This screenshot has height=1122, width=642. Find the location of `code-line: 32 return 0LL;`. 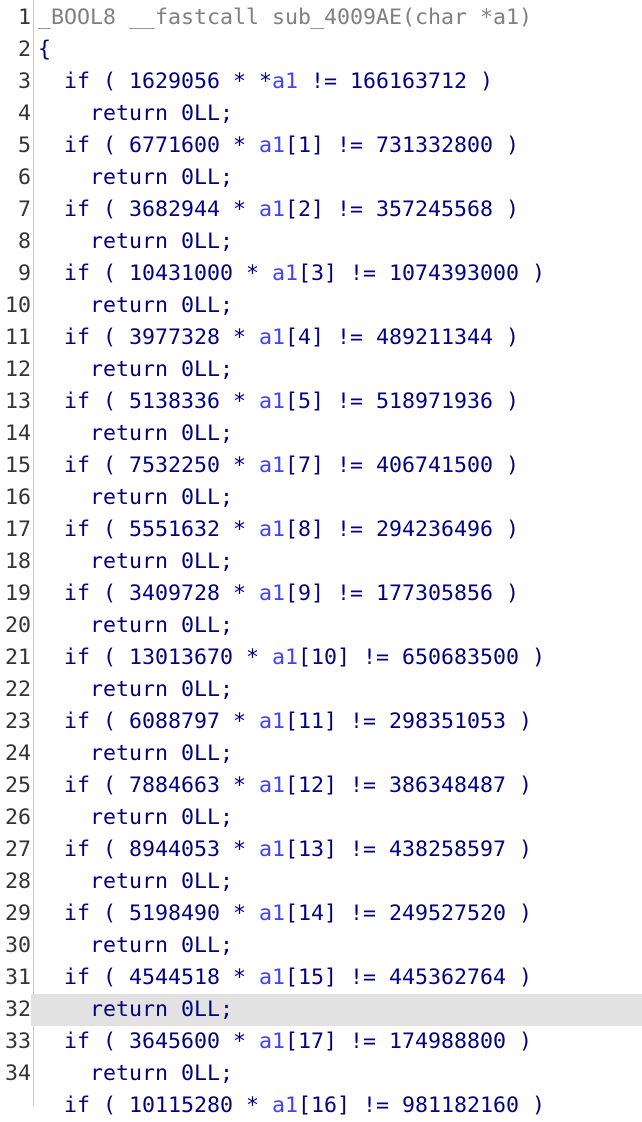

code-line: 32 return 0LL; is located at coordinates (321, 1010).